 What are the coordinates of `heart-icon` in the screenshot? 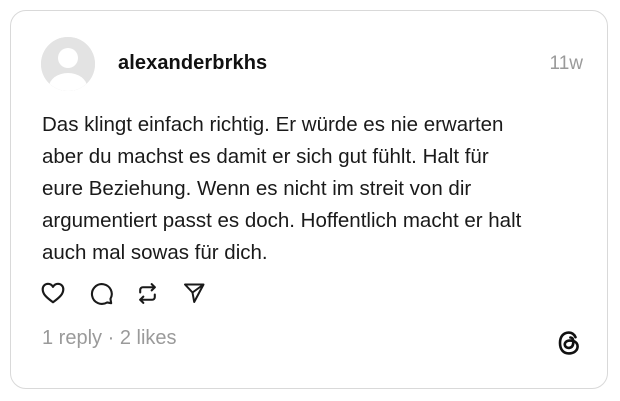 It's located at (53, 293).